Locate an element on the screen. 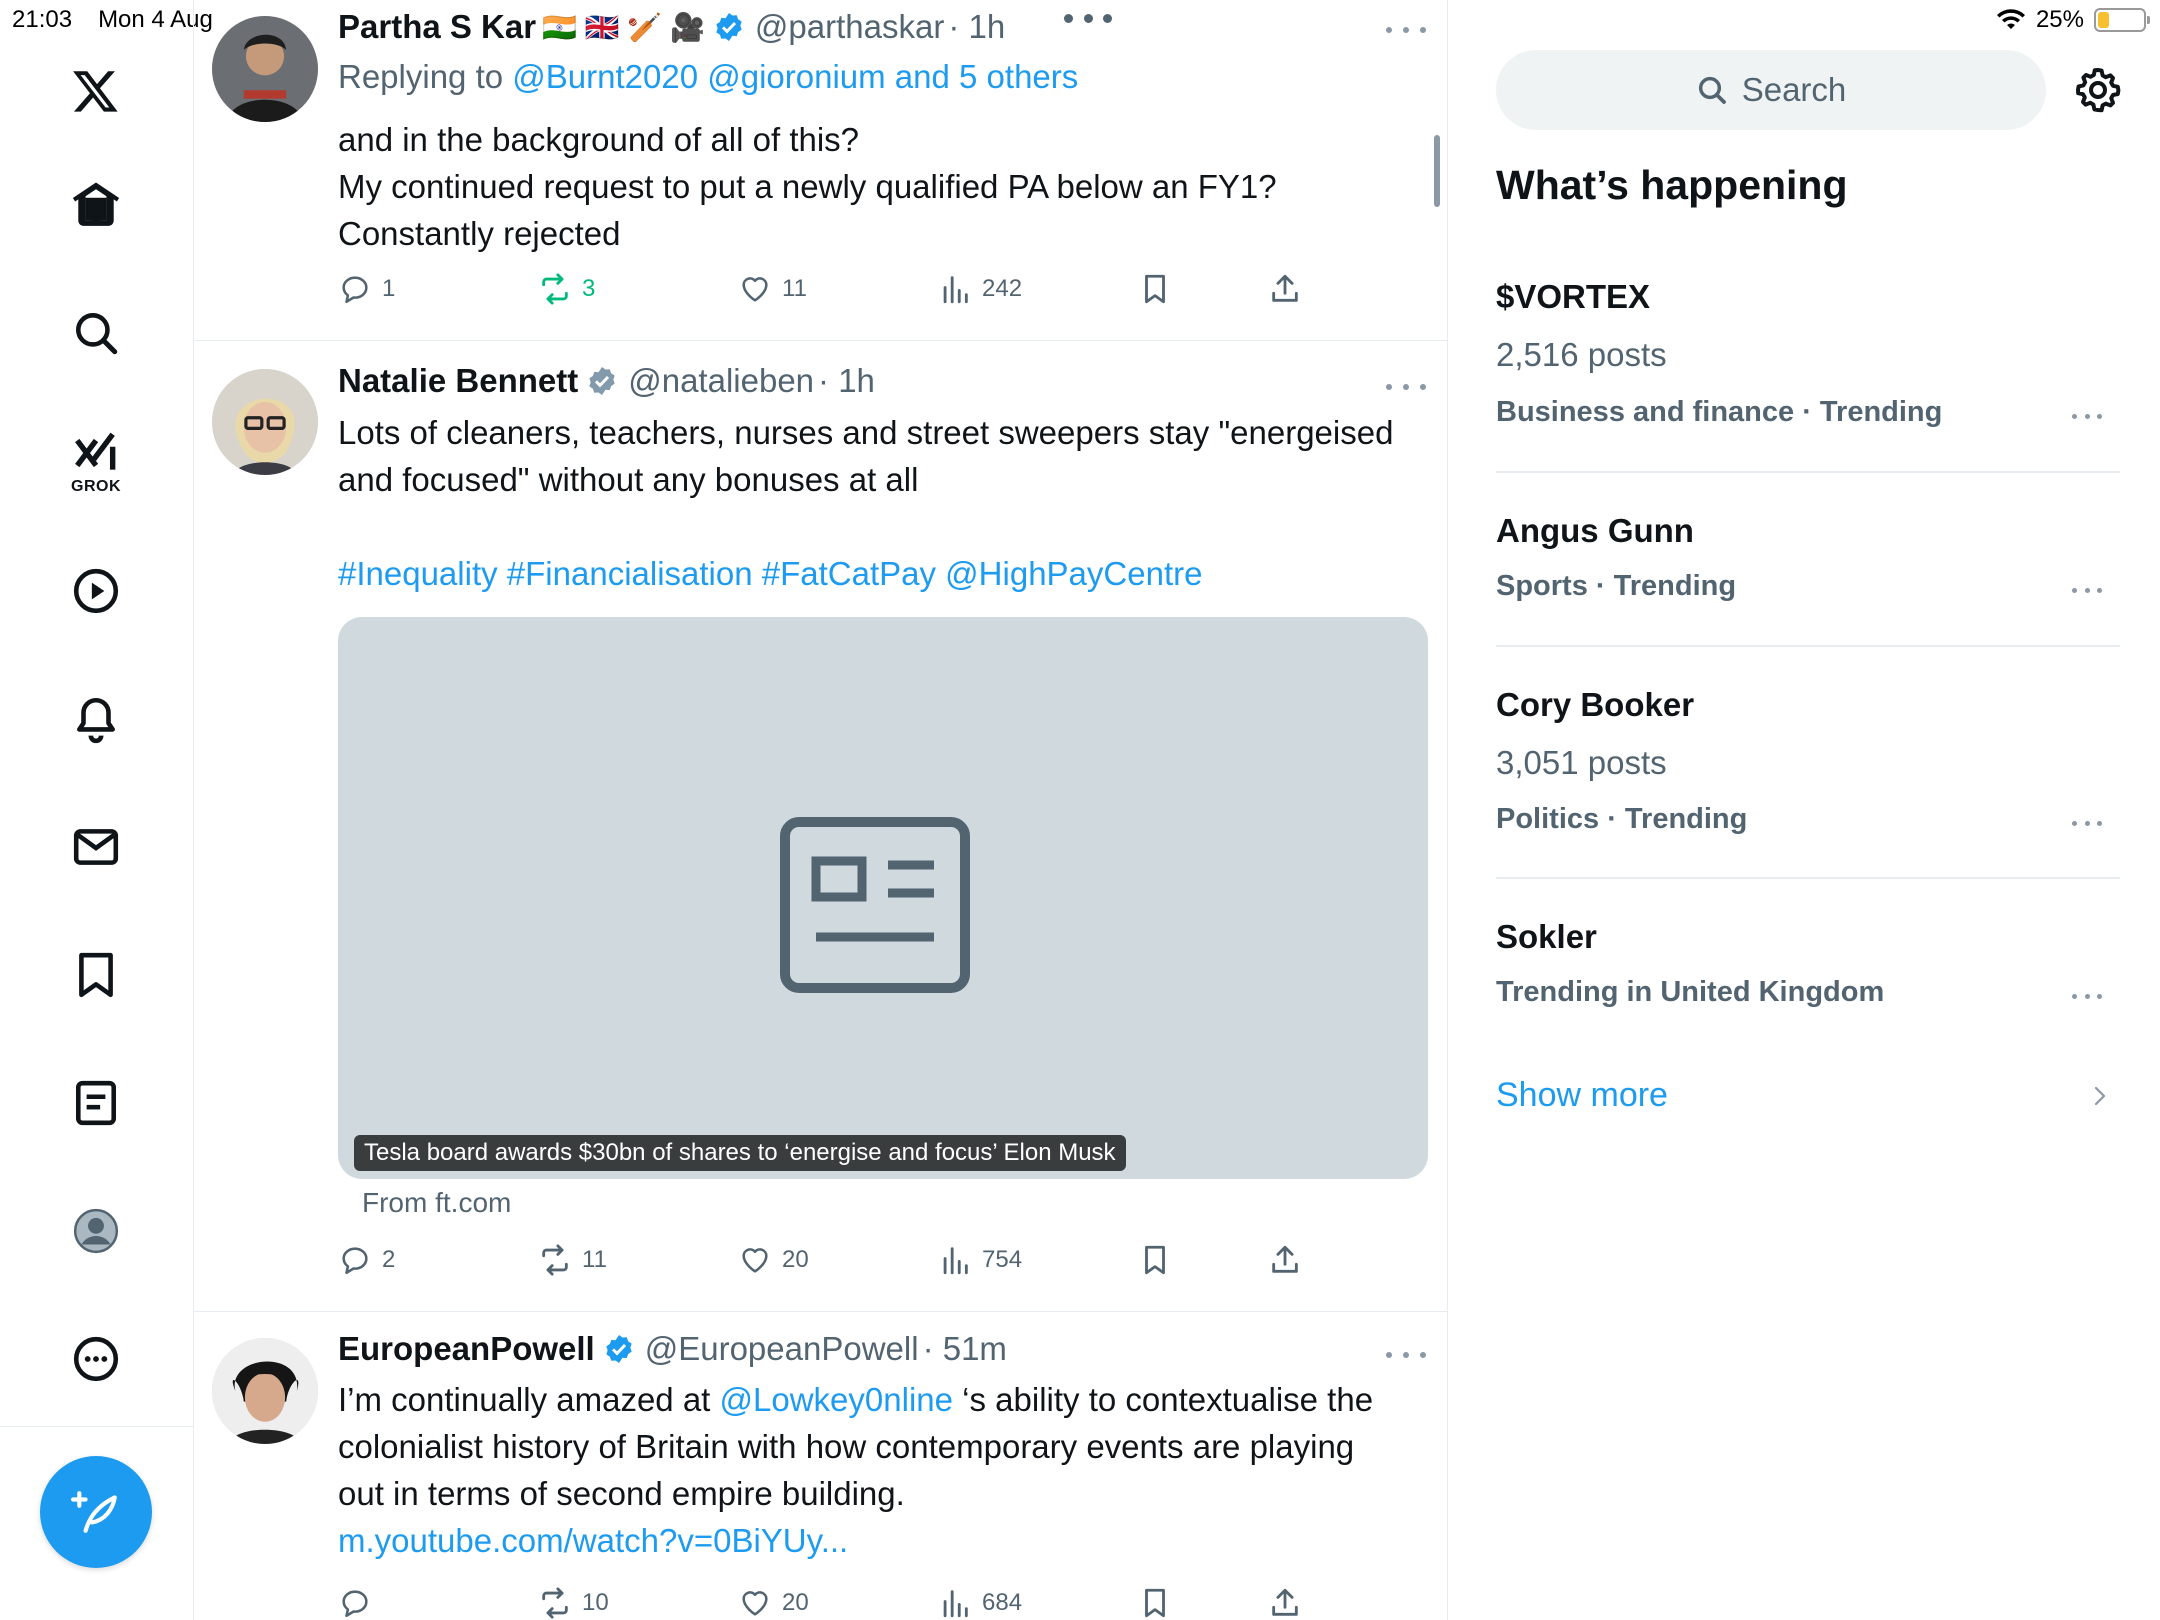 Image resolution: width=2160 pixels, height=1620 pixels. author-name: Partha S Kar is located at coordinates (437, 27).